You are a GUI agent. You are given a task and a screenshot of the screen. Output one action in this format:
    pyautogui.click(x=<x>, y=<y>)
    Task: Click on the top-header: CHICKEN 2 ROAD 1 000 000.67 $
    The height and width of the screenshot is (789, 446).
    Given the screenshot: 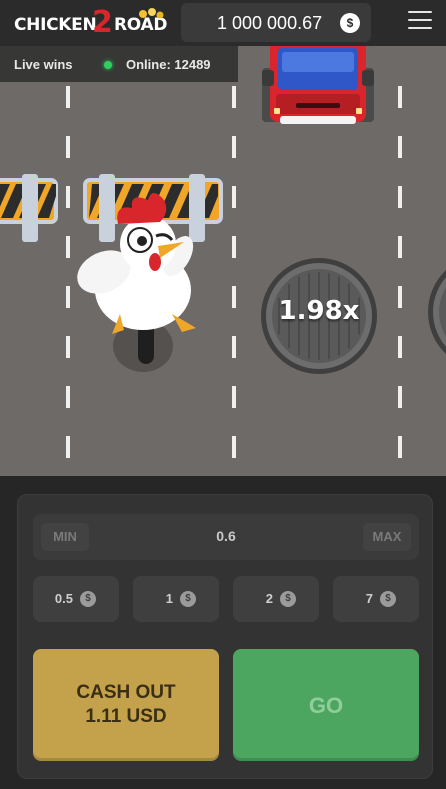 What is the action you would take?
    pyautogui.click(x=223, y=23)
    